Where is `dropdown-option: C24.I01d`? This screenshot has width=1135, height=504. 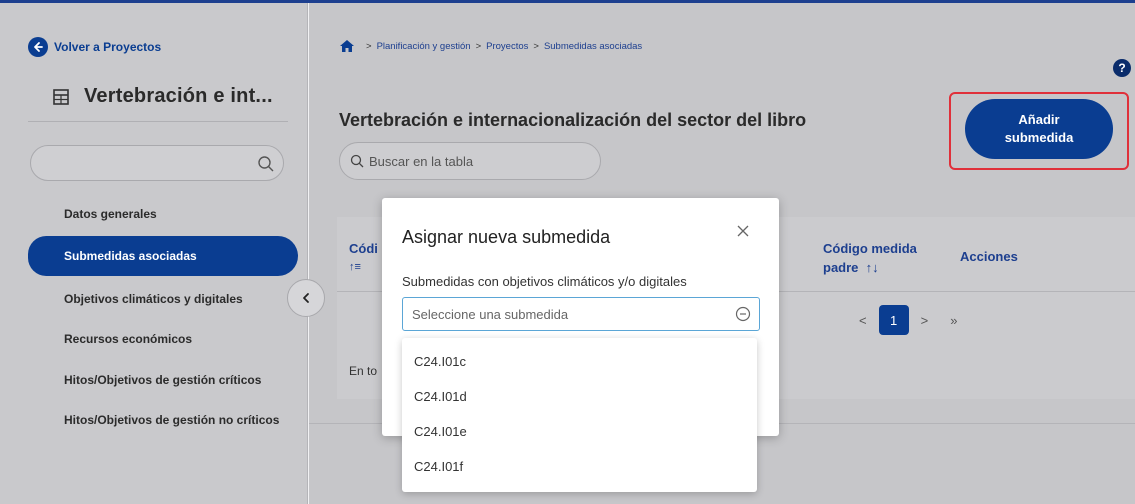 dropdown-option: C24.I01d is located at coordinates (579, 396).